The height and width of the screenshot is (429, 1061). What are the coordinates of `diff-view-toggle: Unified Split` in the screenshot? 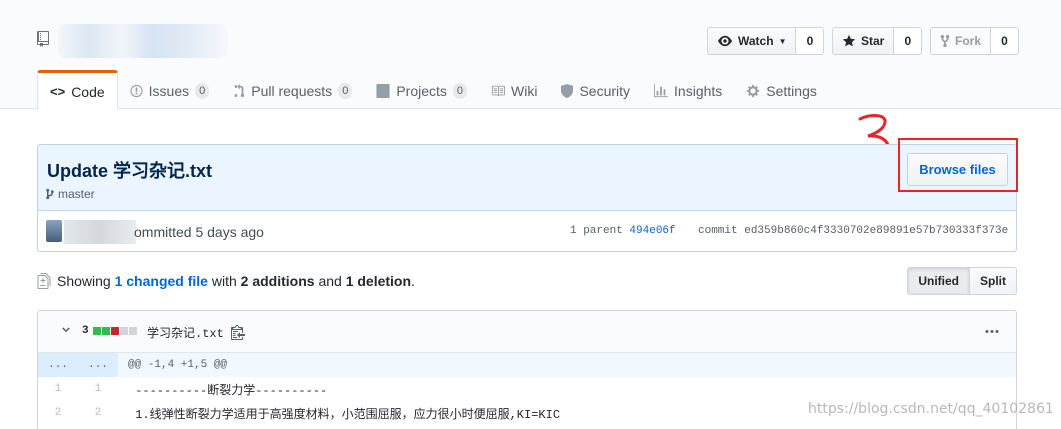 It's located at (962, 281).